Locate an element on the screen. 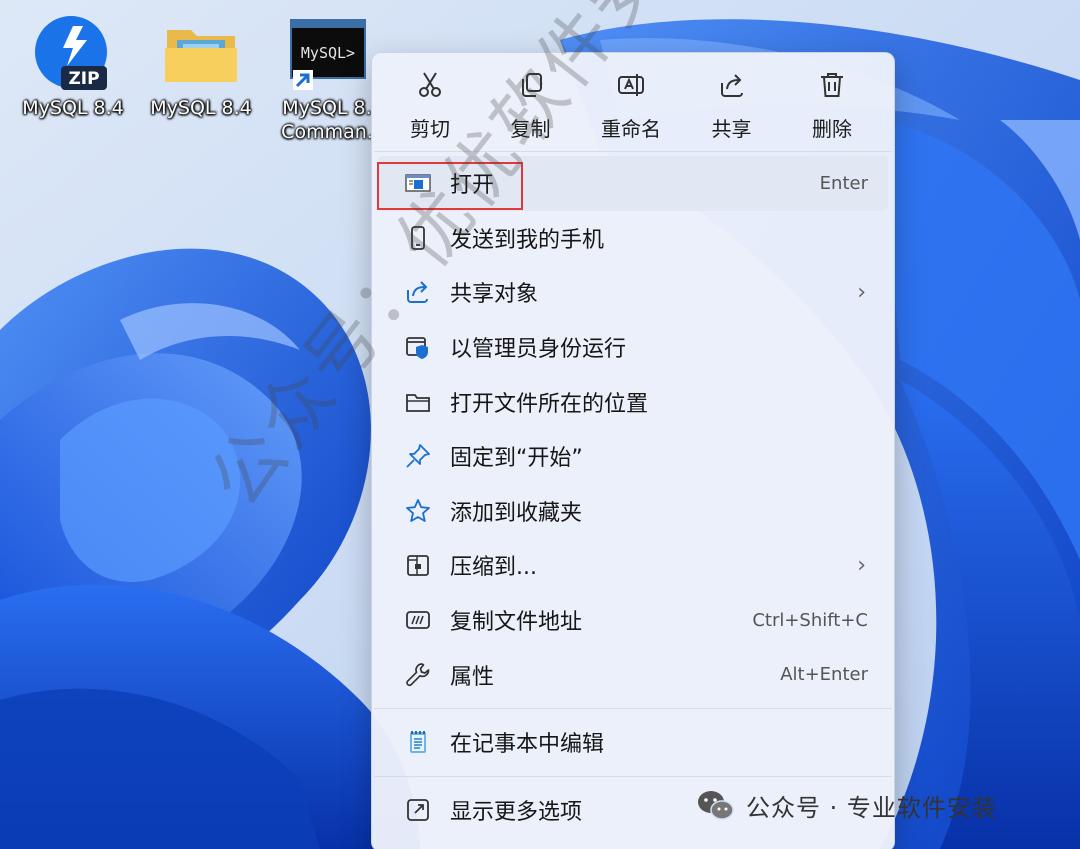 This screenshot has height=849, width=1080. menu-item-open: 打开 Enter is located at coordinates (633, 183).